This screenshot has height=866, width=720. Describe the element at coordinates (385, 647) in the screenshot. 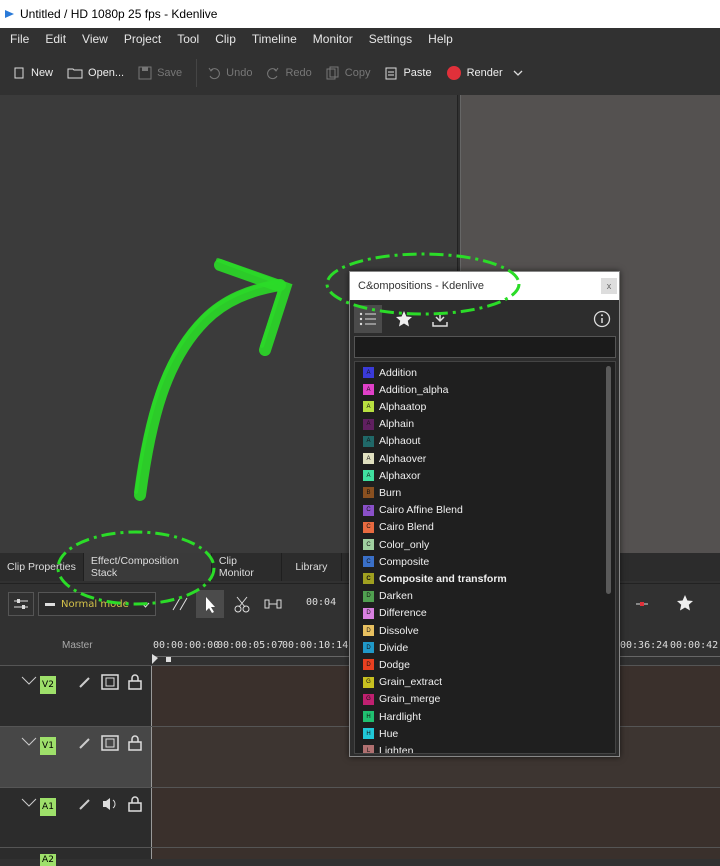

I see `composition-item: D Divide` at that location.